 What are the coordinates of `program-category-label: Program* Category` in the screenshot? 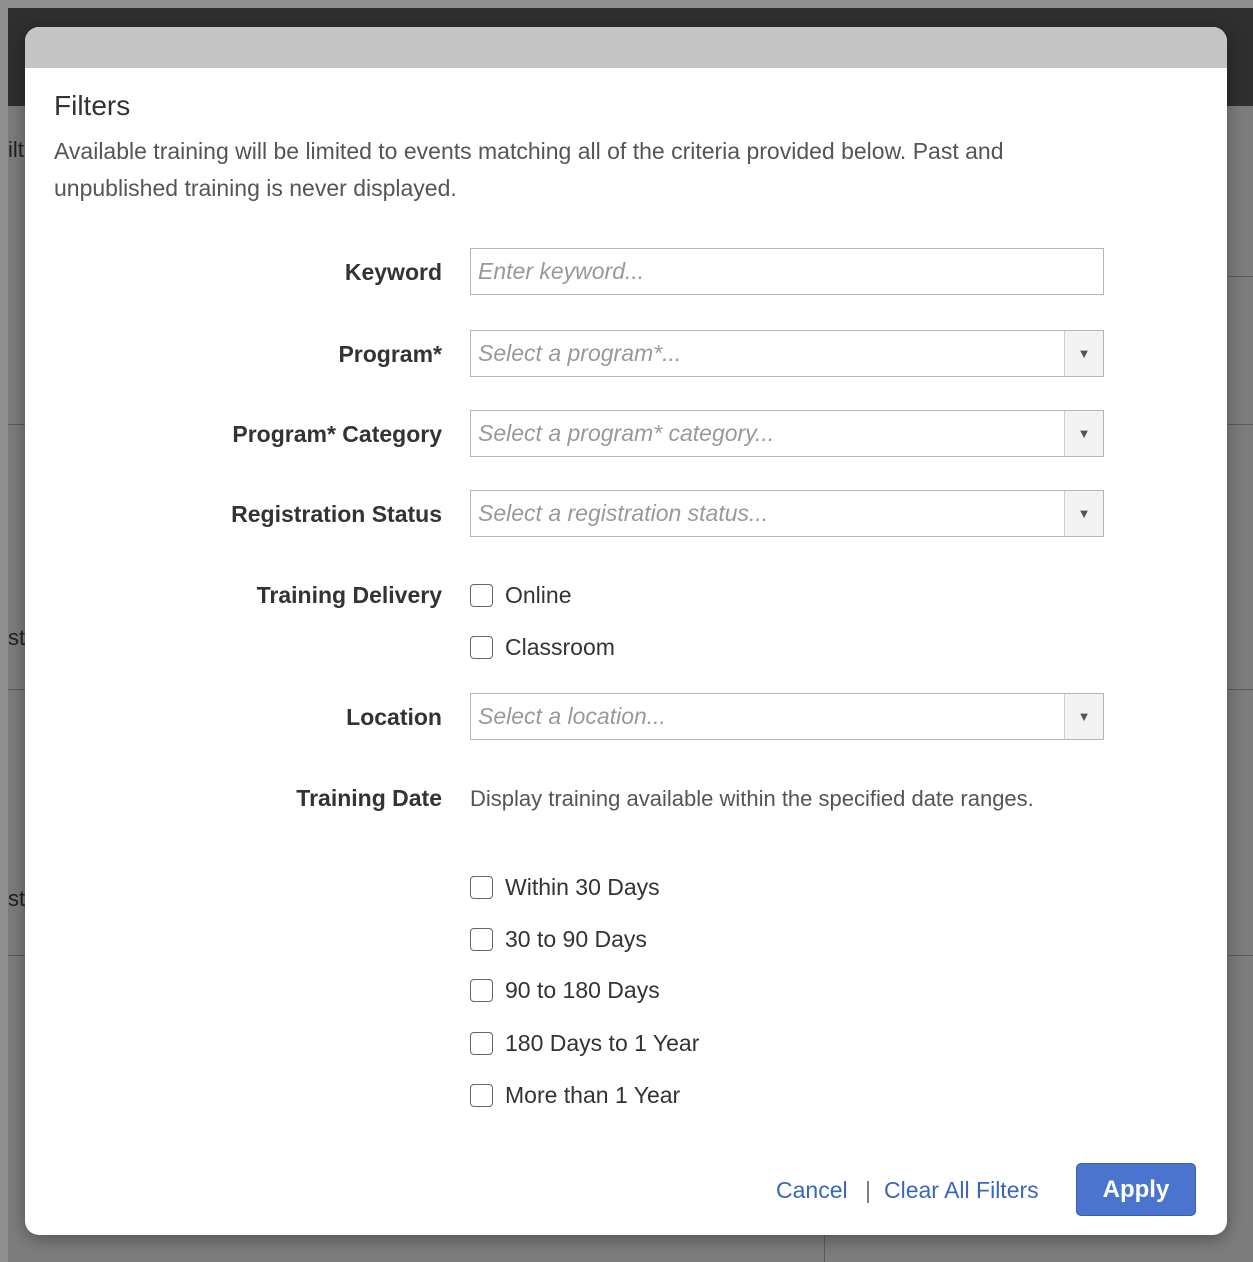 It's located at (337, 434).